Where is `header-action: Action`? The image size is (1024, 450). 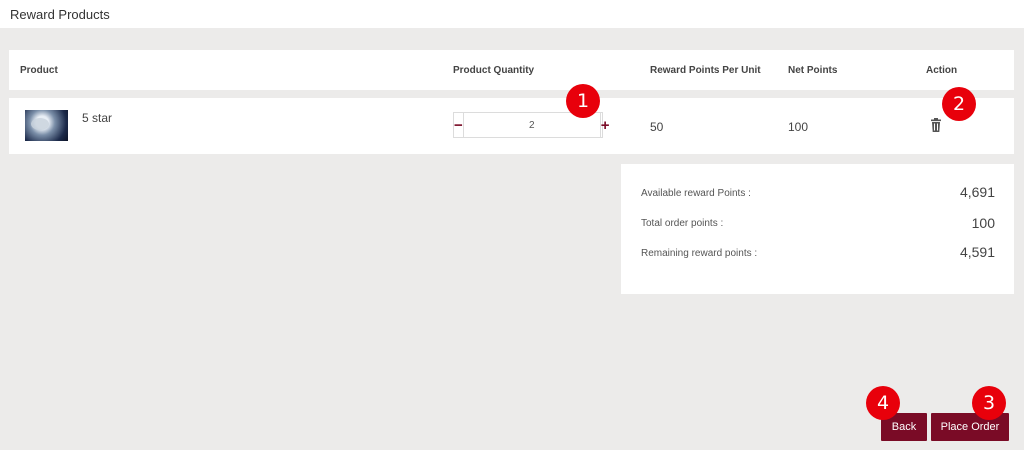 header-action: Action is located at coordinates (942, 70).